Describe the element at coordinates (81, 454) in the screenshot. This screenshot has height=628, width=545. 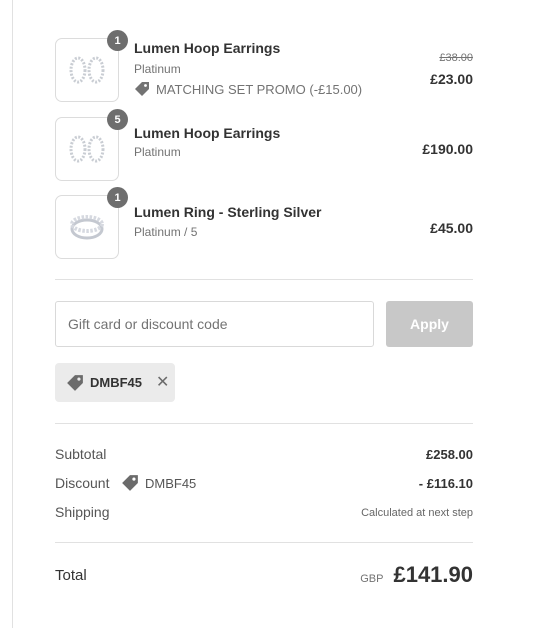
I see `subtotal-label: Subtotal` at that location.